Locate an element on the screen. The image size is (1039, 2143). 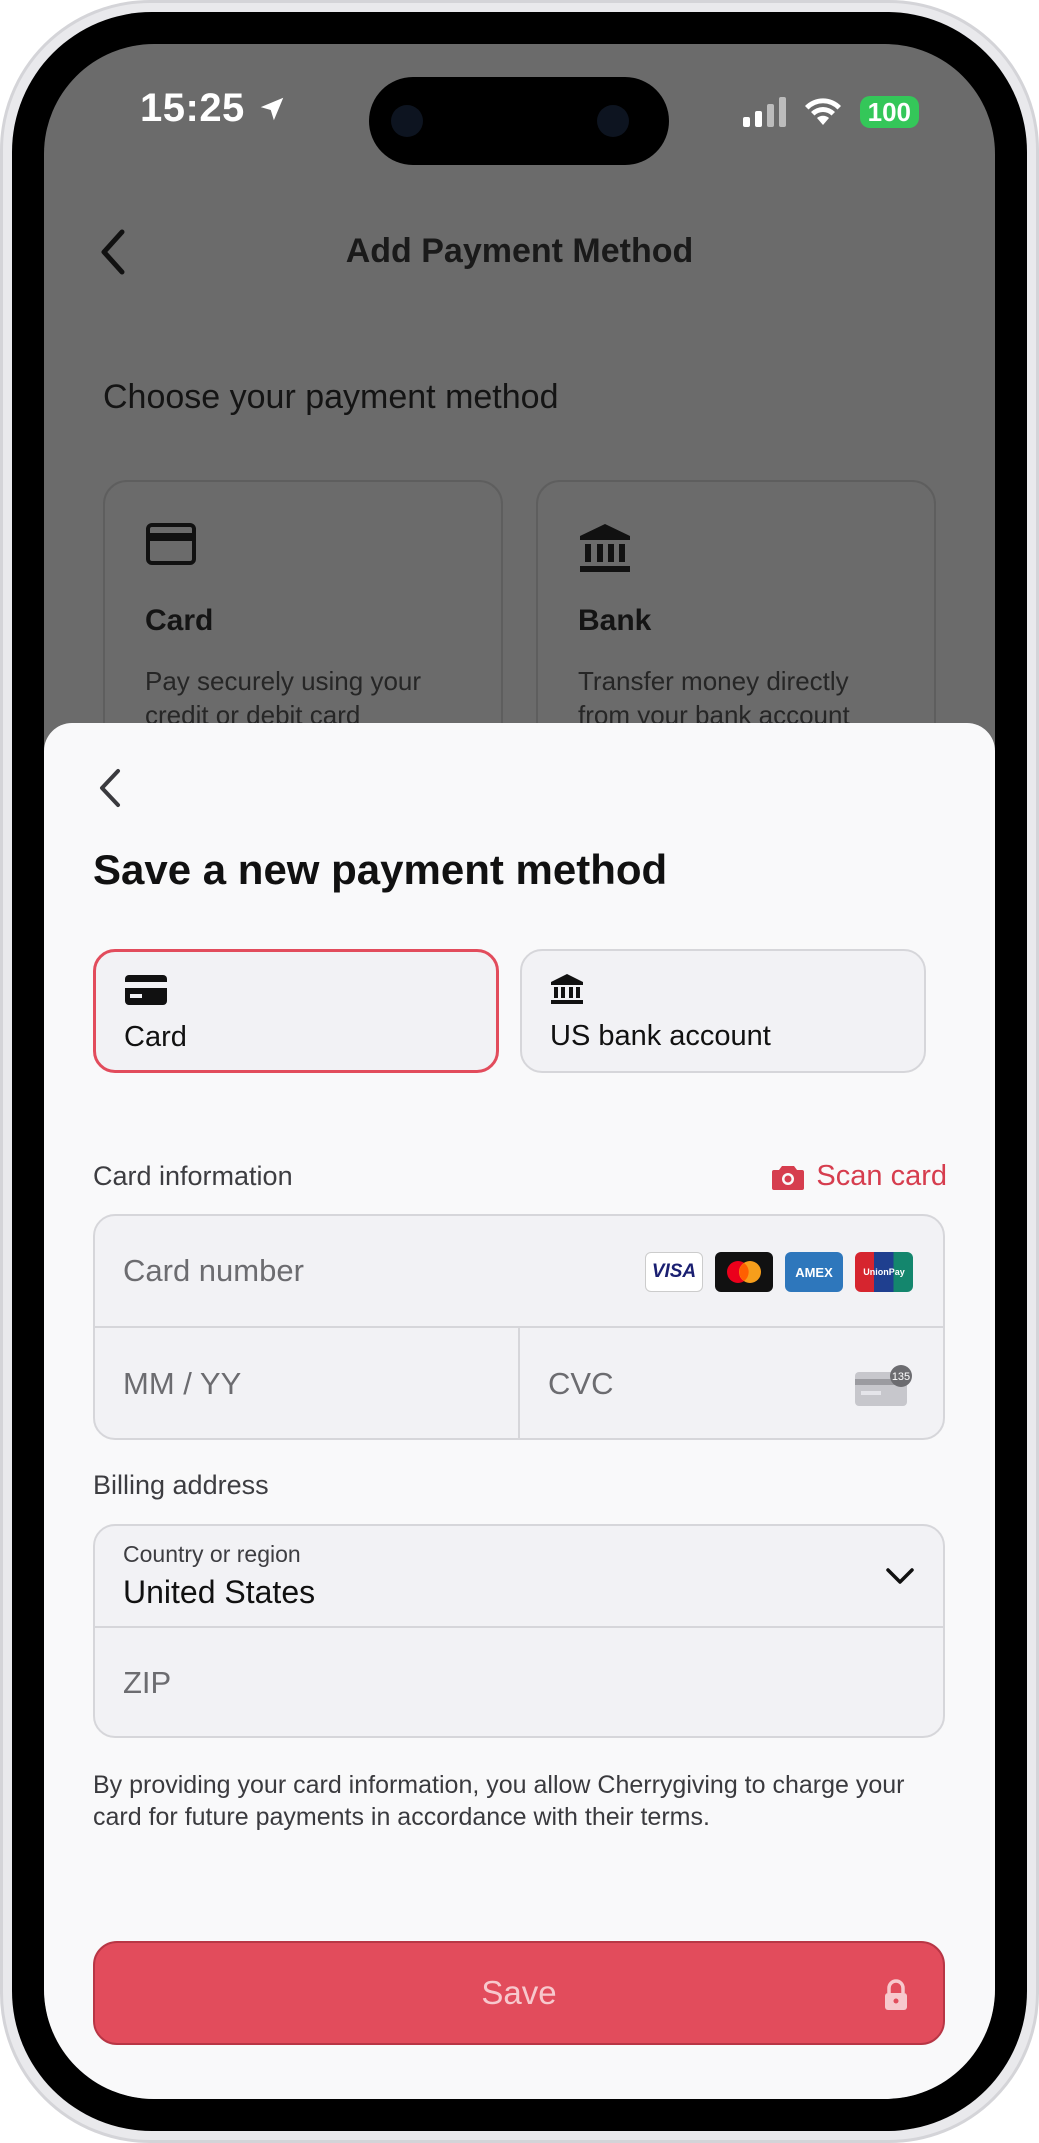
clock-text: 15:25 is located at coordinates (192, 108).